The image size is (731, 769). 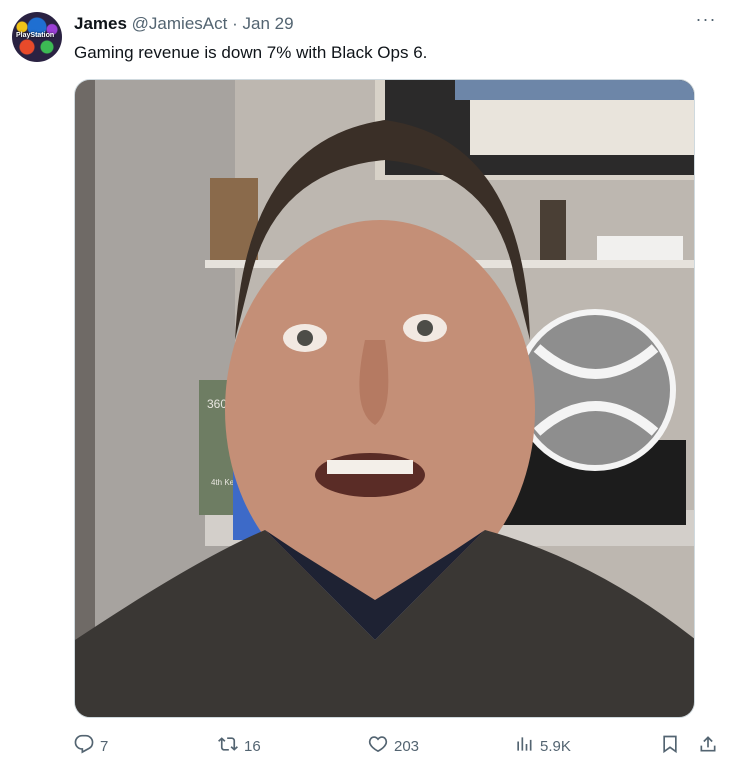 I want to click on share-button, so click(x=708, y=746).